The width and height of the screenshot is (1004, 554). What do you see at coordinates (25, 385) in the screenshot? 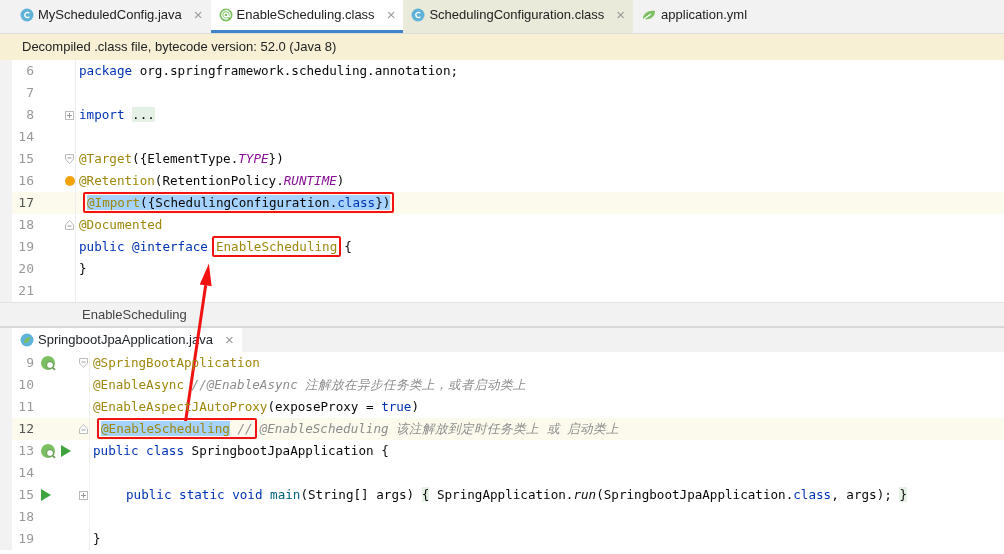
I see `line-number: 10` at bounding box center [25, 385].